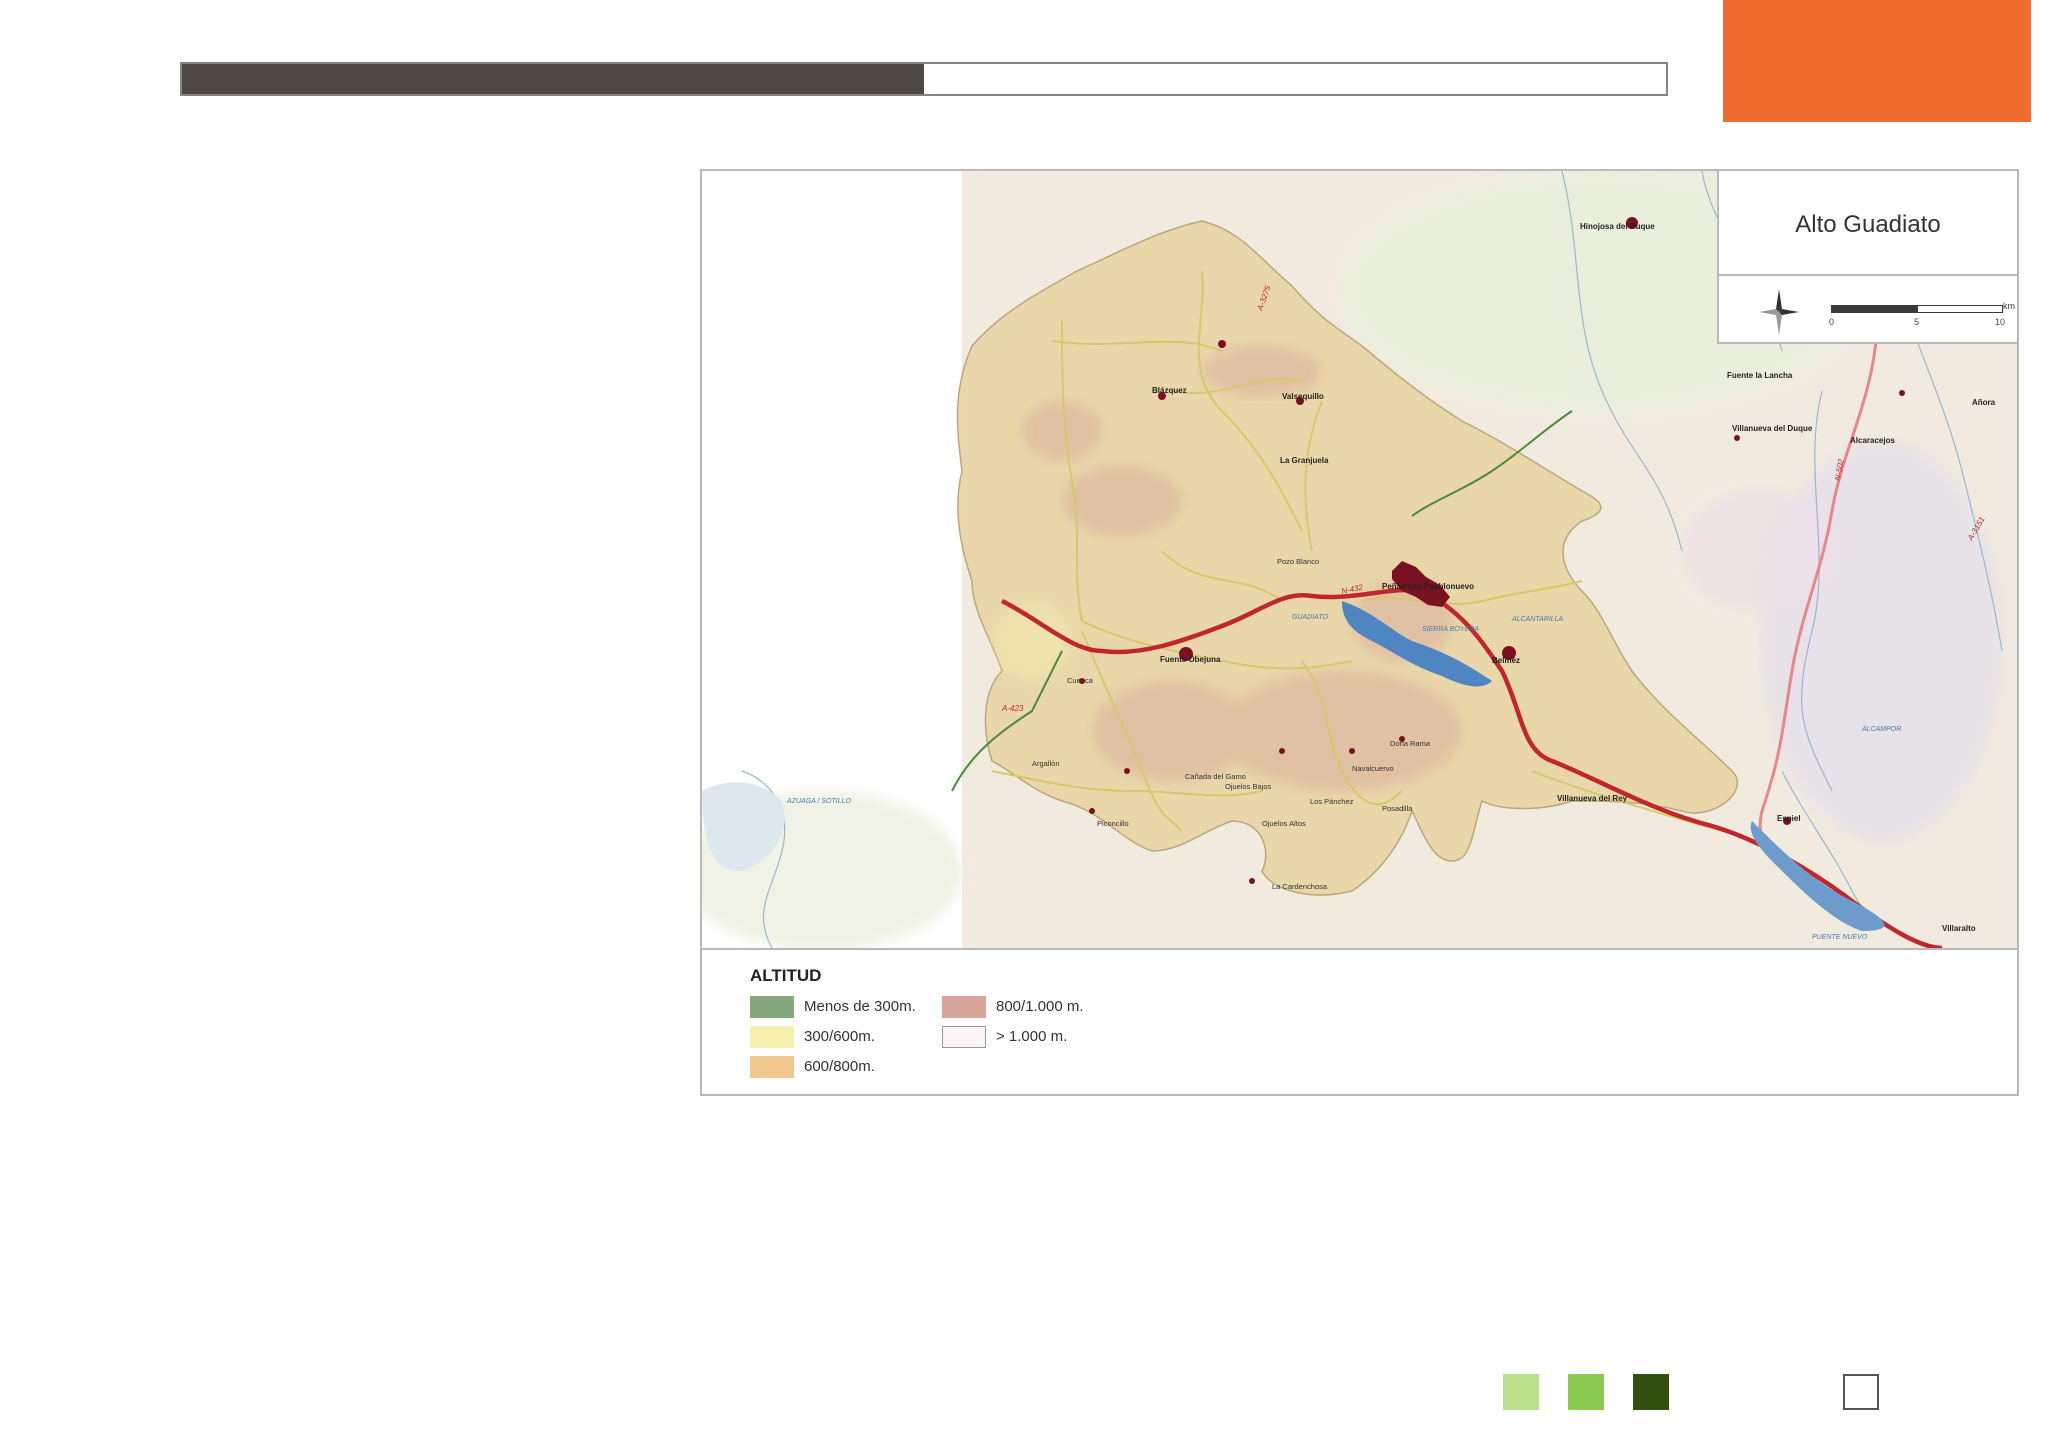 This screenshot has height=1454, width=2060. What do you see at coordinates (1040, 1006) in the screenshot?
I see `legend-label: 800/1.000 m.` at bounding box center [1040, 1006].